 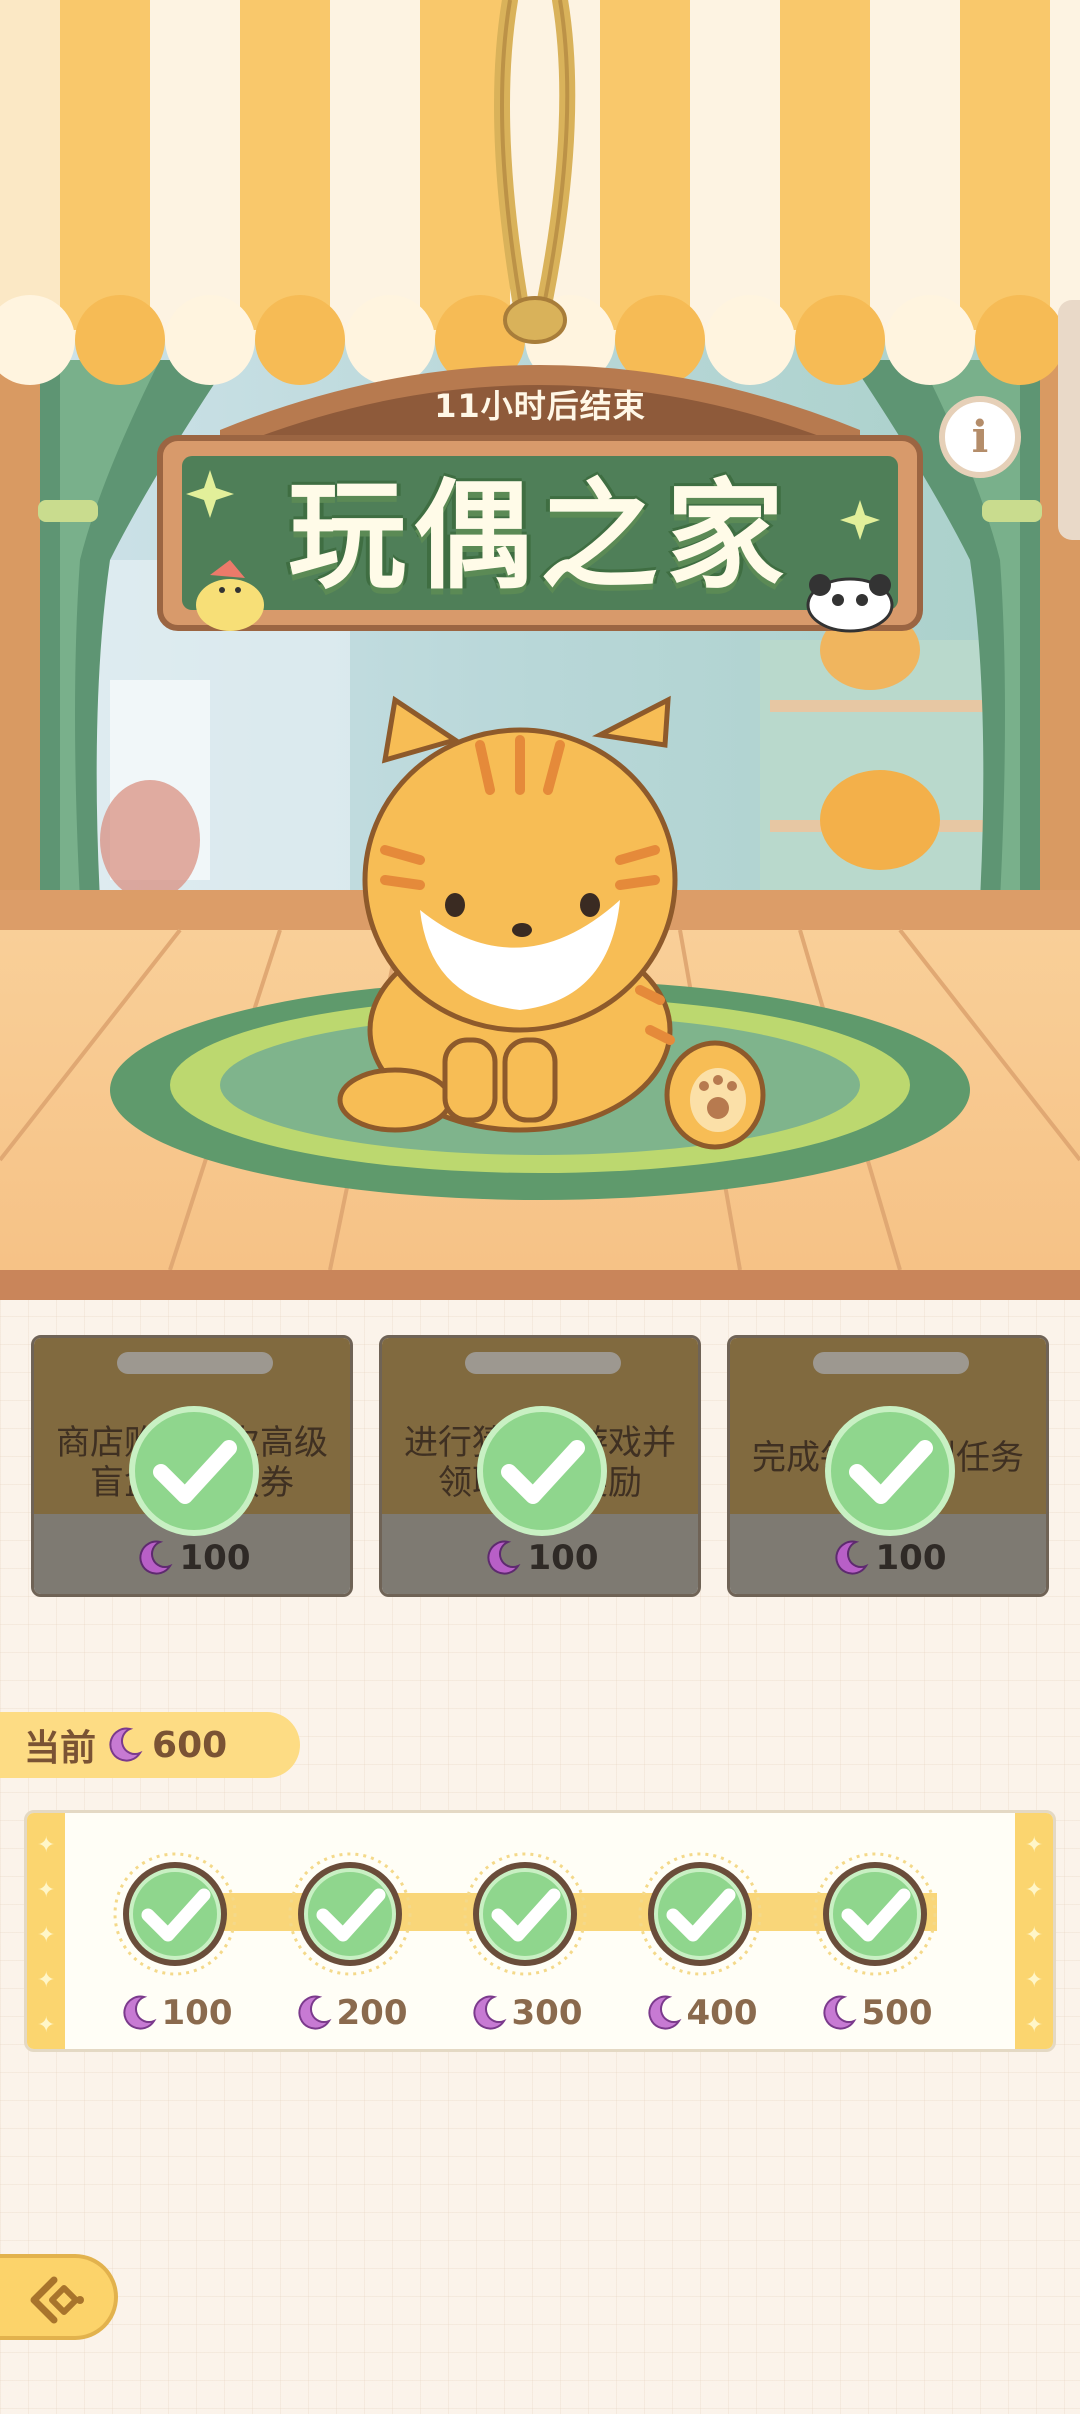 What do you see at coordinates (700, 2013) in the screenshot?
I see `milestone-label: 400` at bounding box center [700, 2013].